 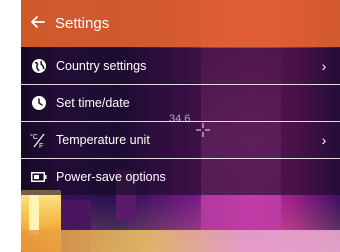 What do you see at coordinates (103, 140) in the screenshot?
I see `menu-item-label: Temperature unit` at bounding box center [103, 140].